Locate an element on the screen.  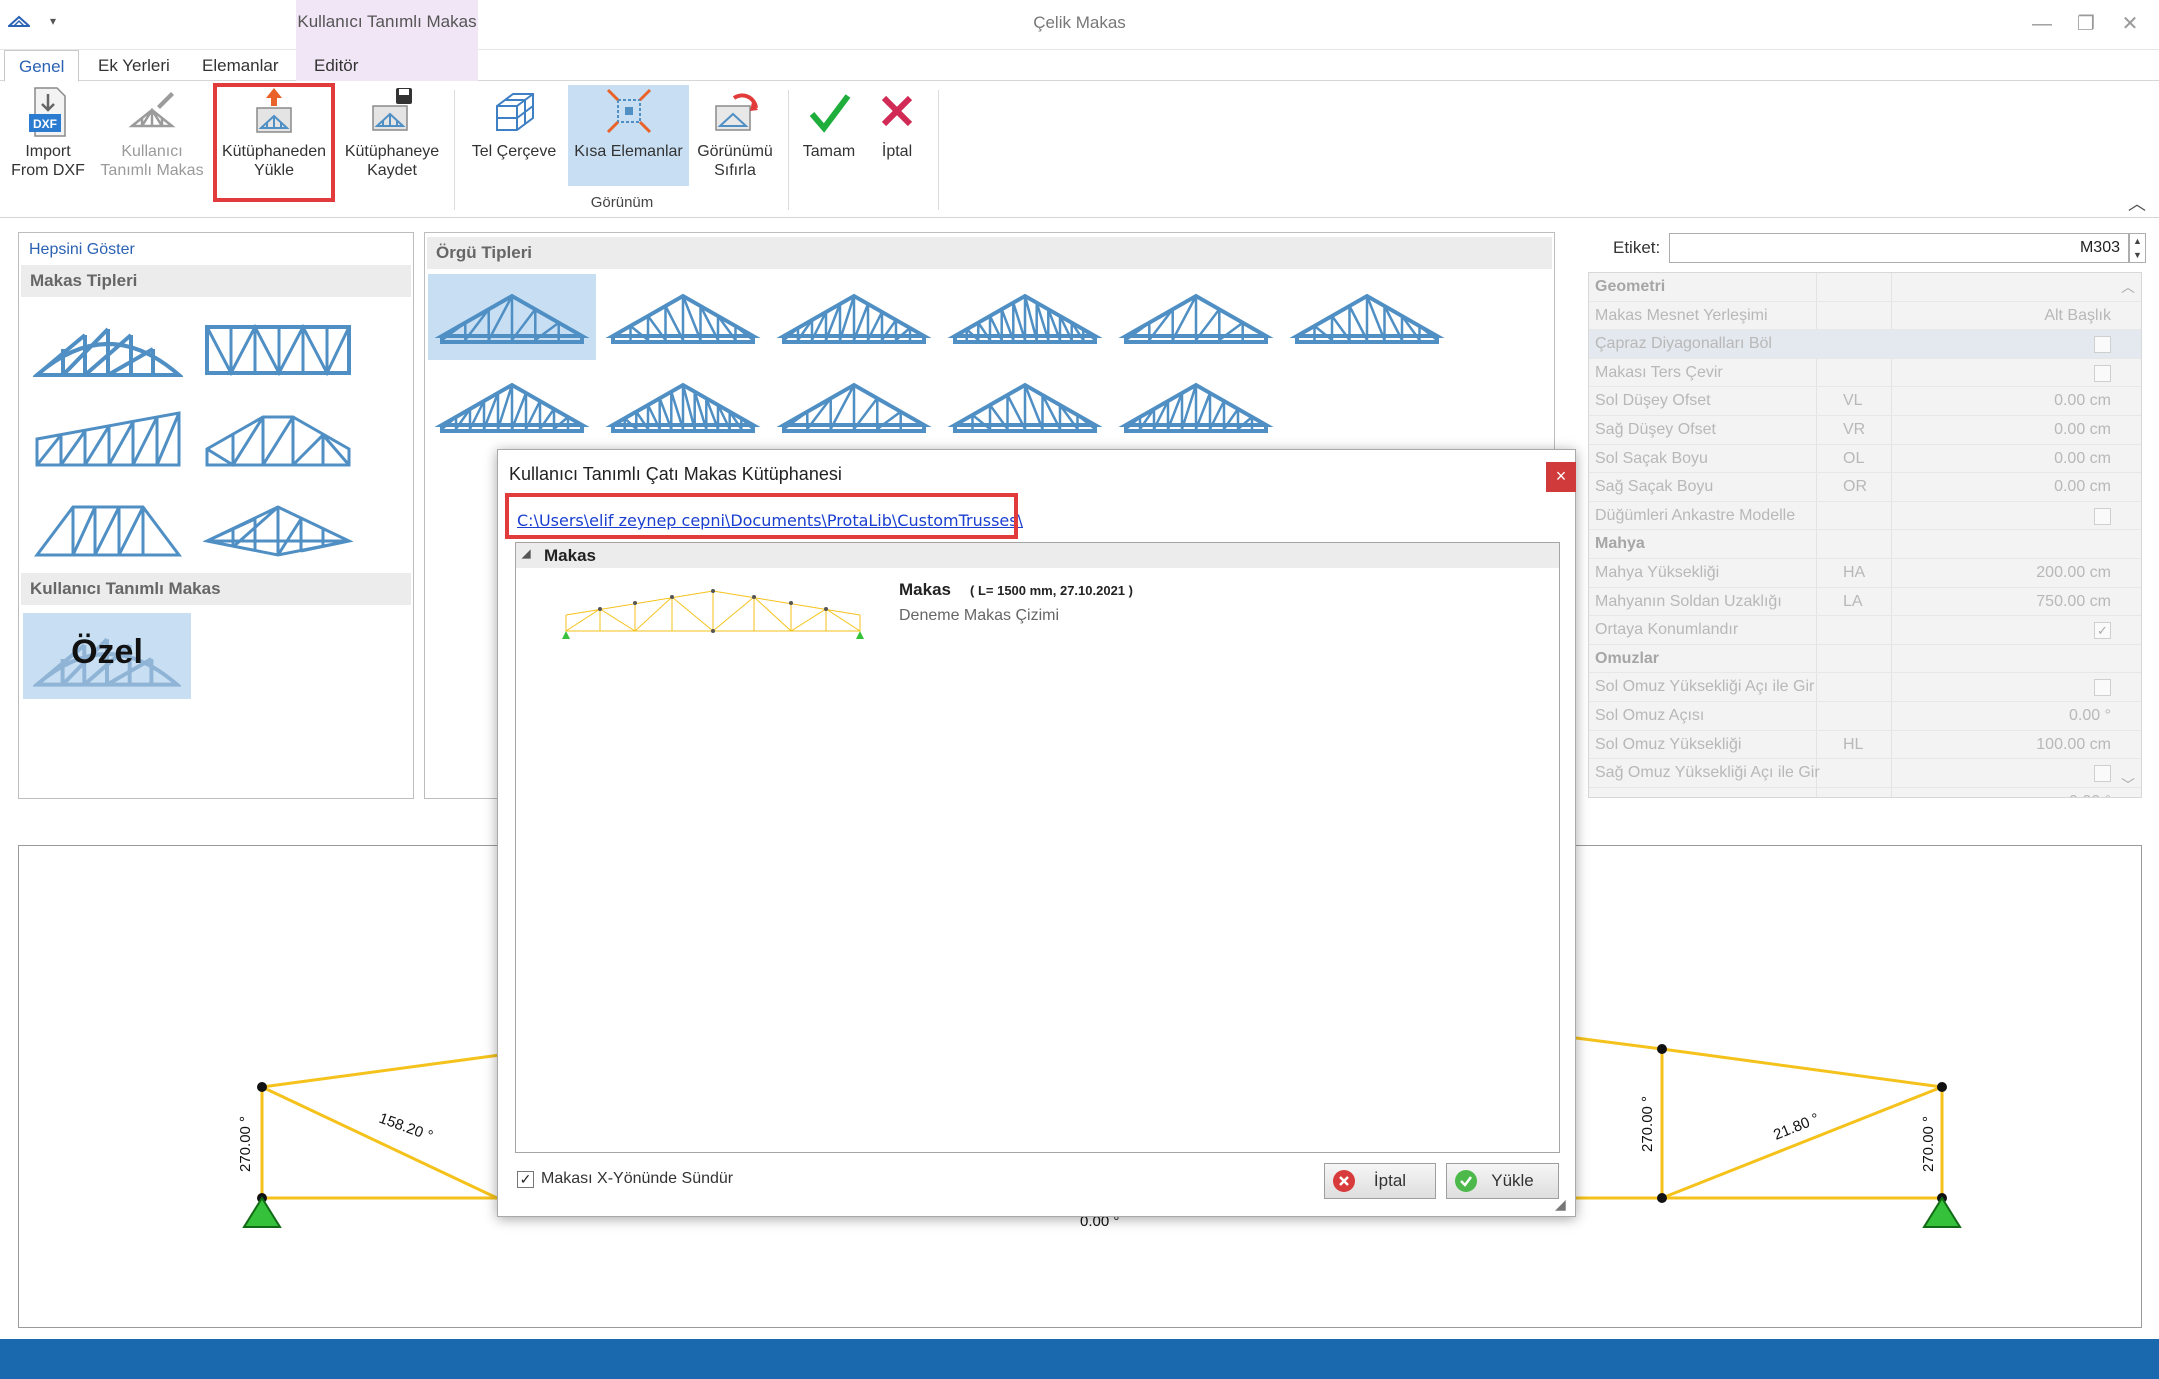
collapse-group-icon: ◢ is located at coordinates (526, 553).